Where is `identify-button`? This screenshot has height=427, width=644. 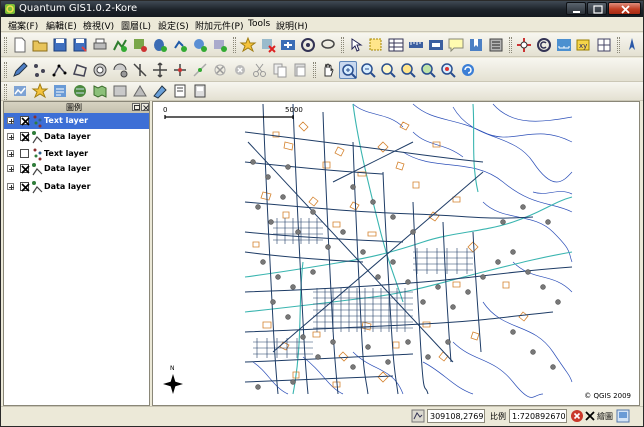 identify-button is located at coordinates (356, 45).